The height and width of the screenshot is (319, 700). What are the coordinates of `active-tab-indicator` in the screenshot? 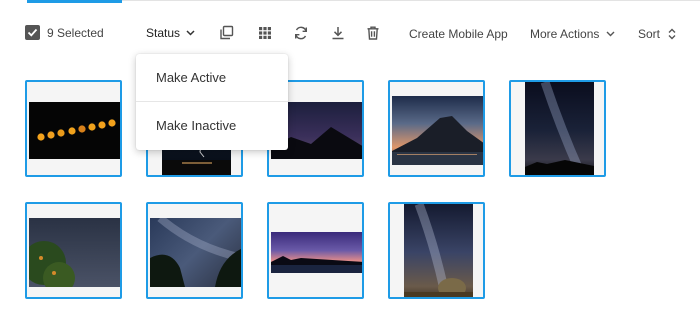 It's located at (74, 1).